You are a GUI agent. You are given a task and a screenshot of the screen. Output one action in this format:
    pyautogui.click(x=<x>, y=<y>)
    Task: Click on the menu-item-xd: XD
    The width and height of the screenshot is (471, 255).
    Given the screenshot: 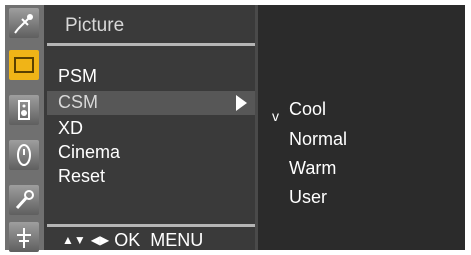 What is the action you would take?
    pyautogui.click(x=70, y=128)
    